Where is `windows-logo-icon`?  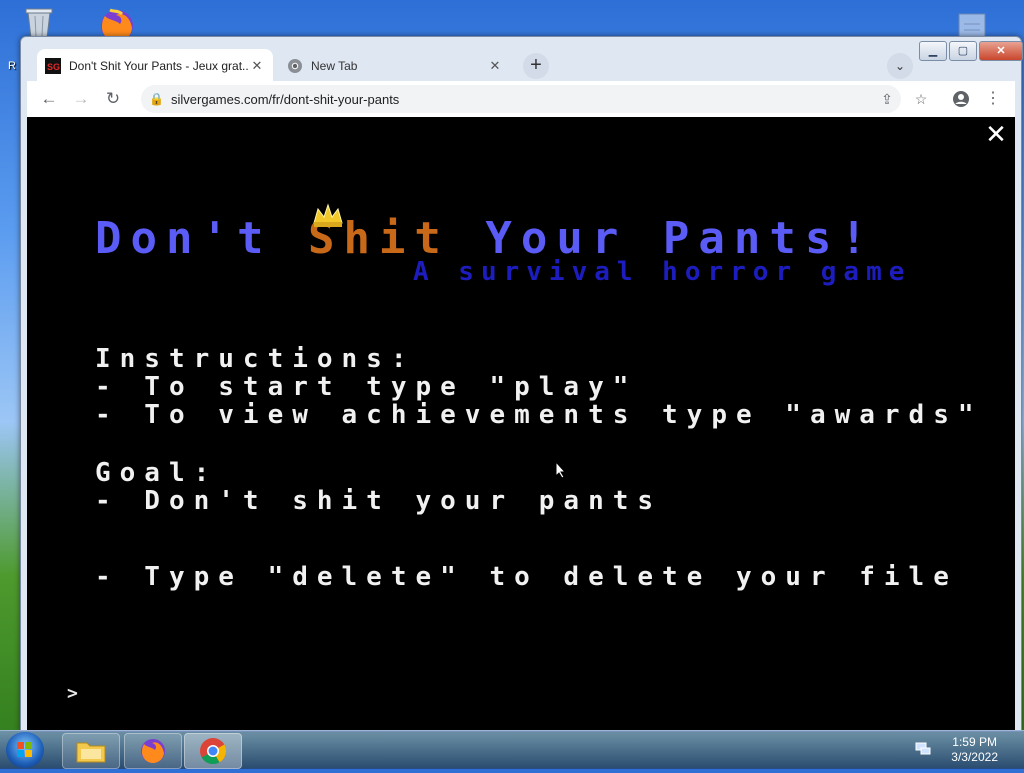 windows-logo-icon is located at coordinates (24, 749).